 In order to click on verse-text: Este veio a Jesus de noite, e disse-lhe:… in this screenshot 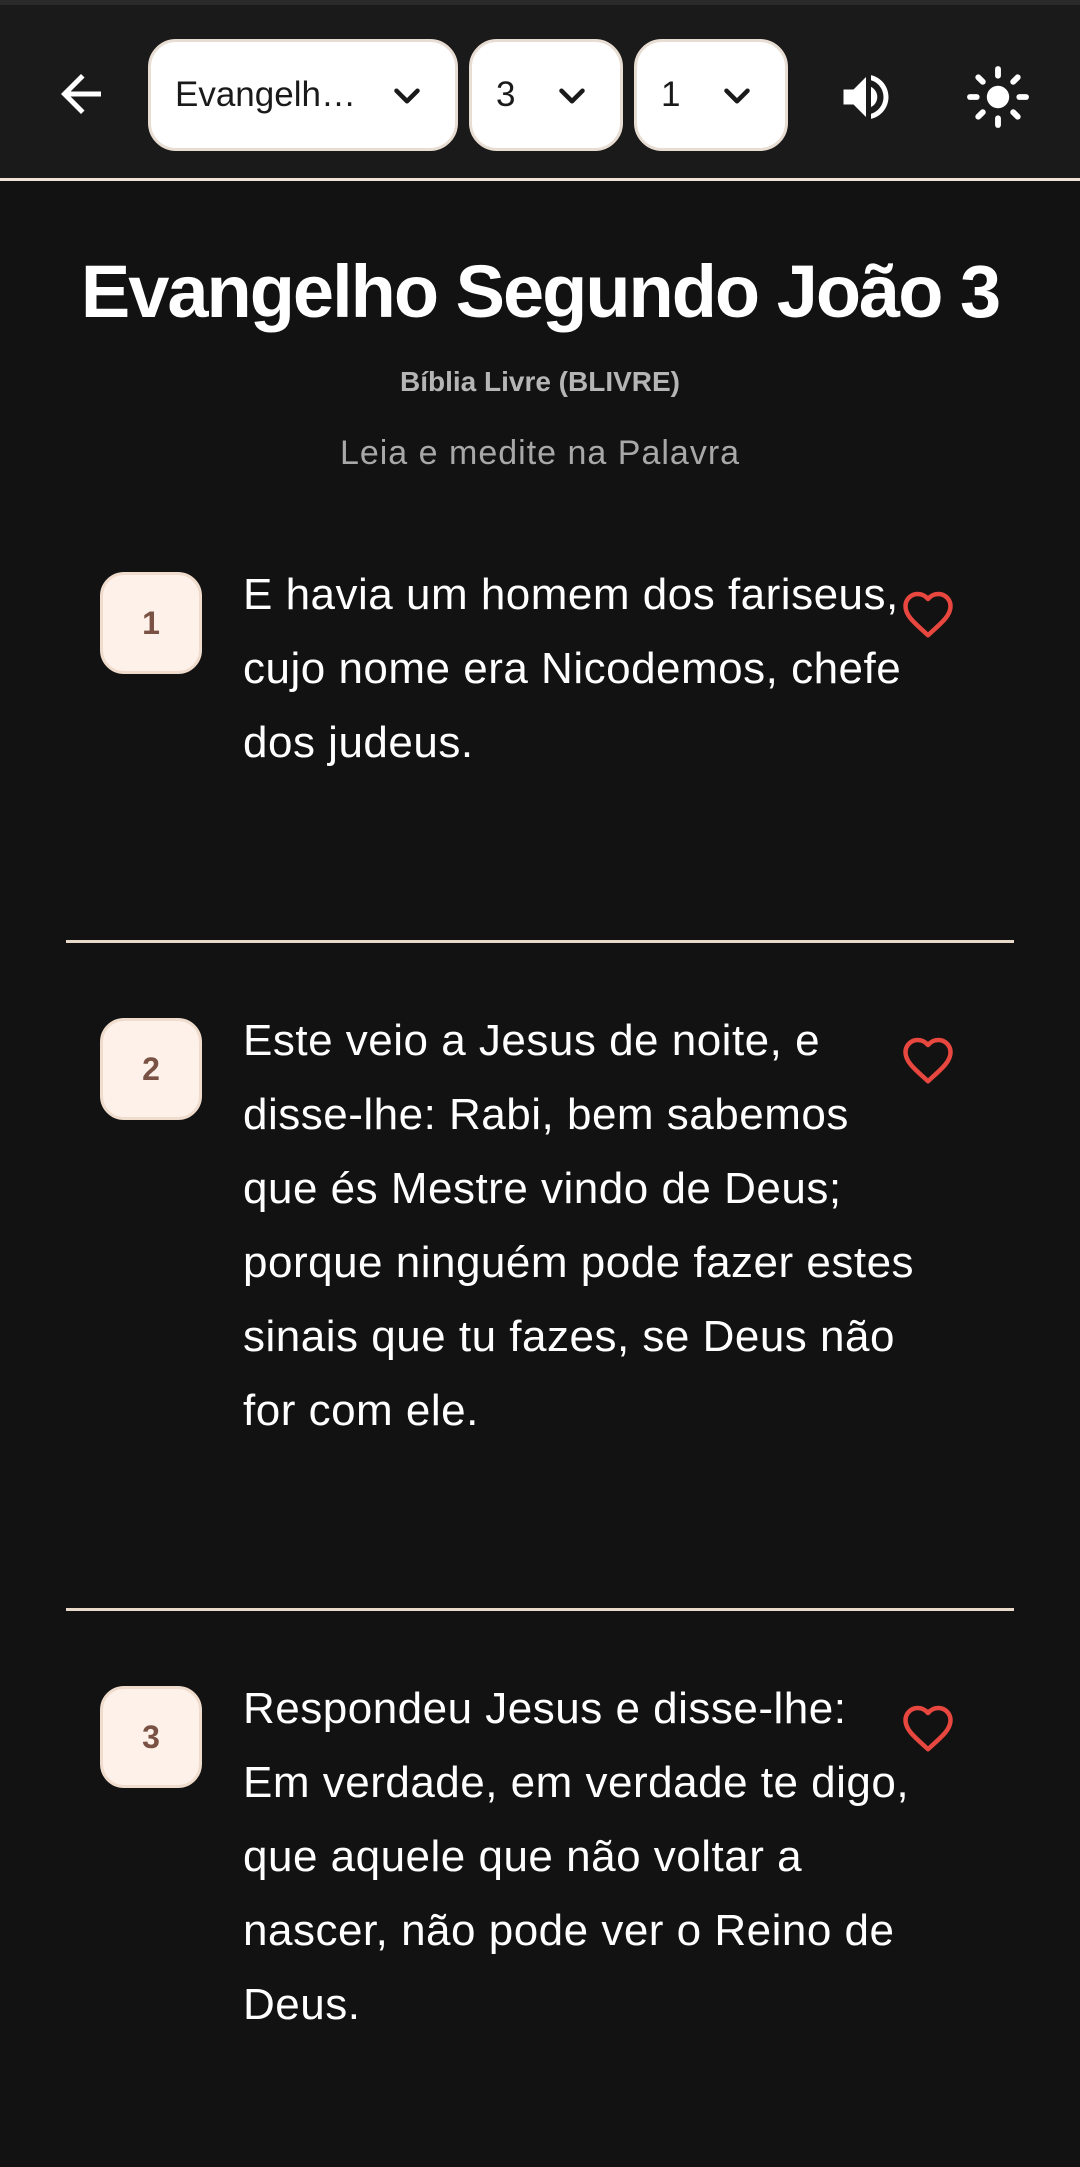, I will do `click(579, 1225)`.